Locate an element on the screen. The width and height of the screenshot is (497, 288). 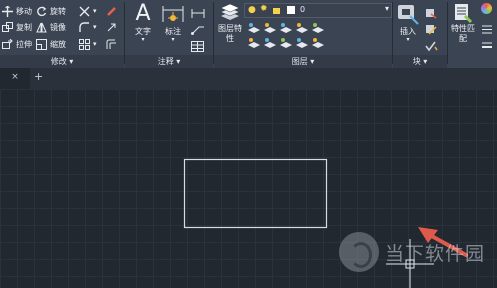
annotation-panel: A 文字 ▾ 标注 ▾ 注释 ▾ is located at coordinates (169, 34).